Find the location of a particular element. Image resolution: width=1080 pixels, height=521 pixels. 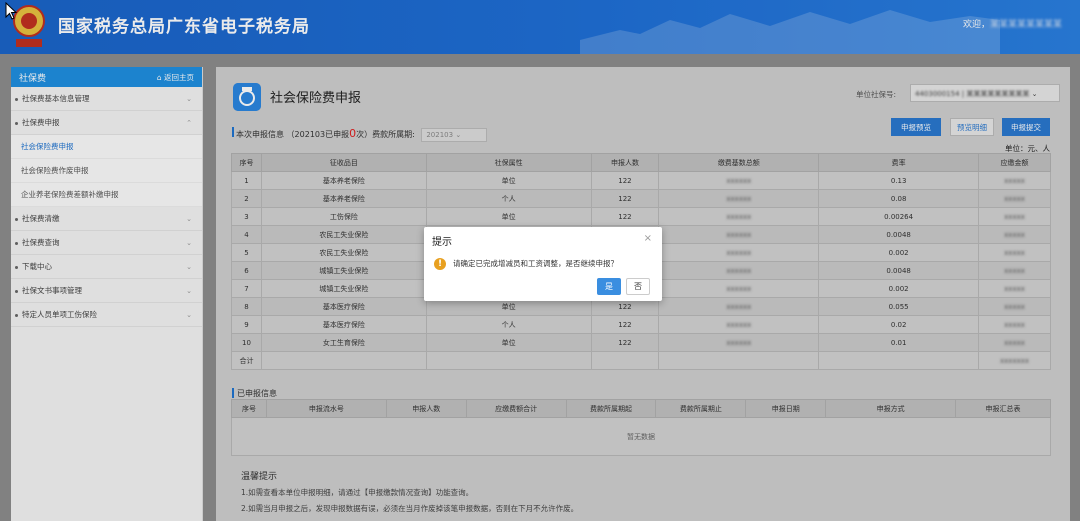

confirm-dialog: 提示 × ! 请确定已完成增减员和工资调整，是否继续申报？ 是 否 is located at coordinates (543, 264).